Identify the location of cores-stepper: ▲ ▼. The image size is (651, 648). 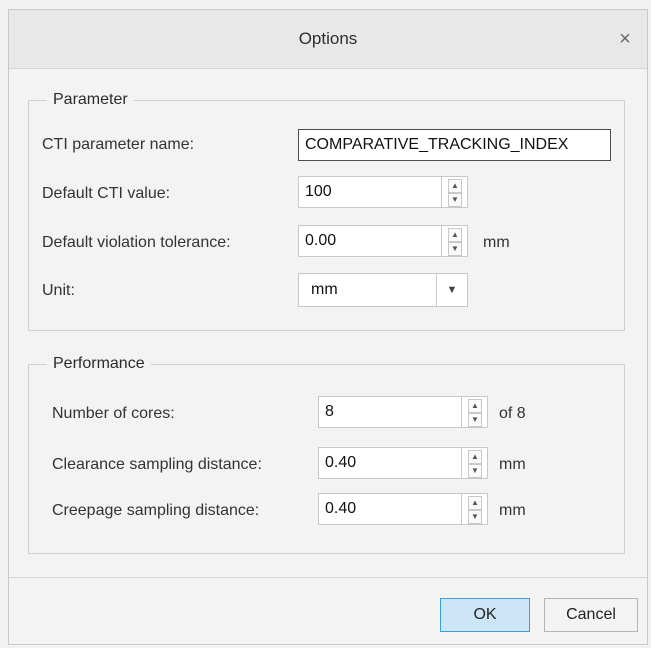
(475, 412).